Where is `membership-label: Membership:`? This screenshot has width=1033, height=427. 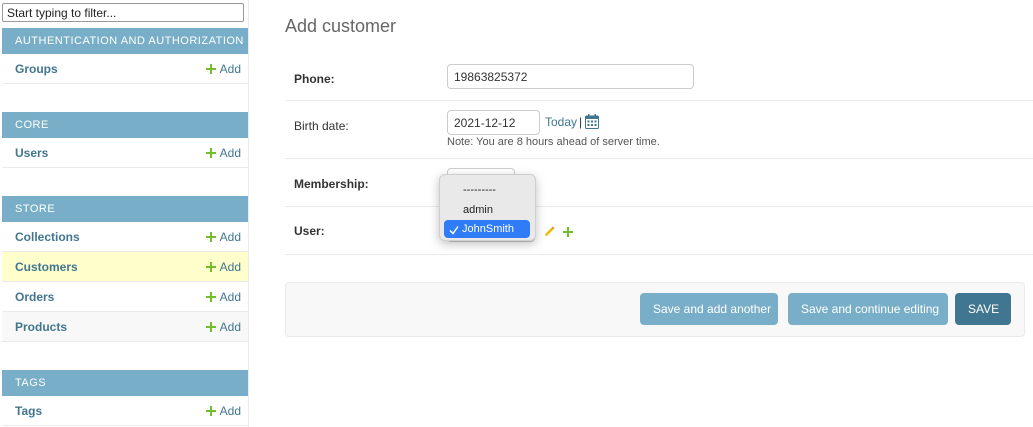 membership-label: Membership: is located at coordinates (331, 184).